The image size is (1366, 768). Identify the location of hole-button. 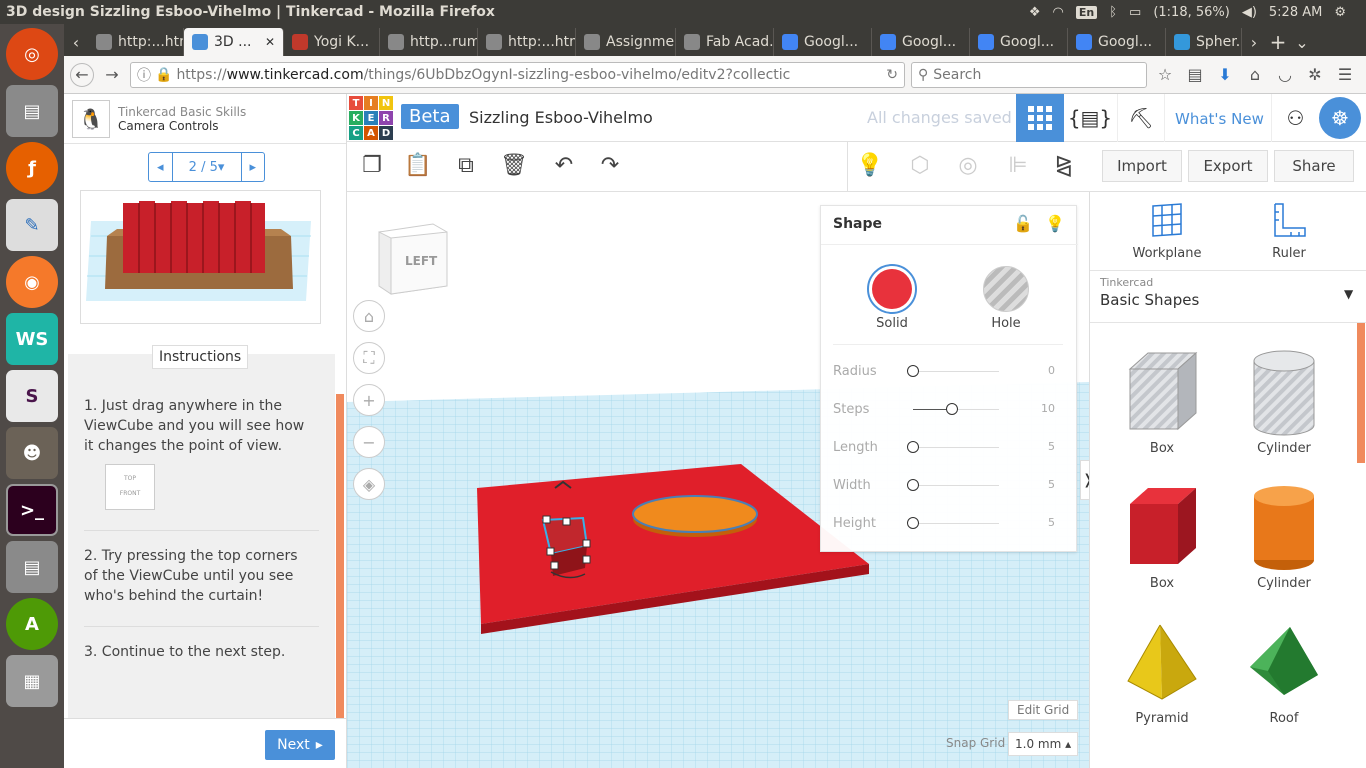
(1006, 289).